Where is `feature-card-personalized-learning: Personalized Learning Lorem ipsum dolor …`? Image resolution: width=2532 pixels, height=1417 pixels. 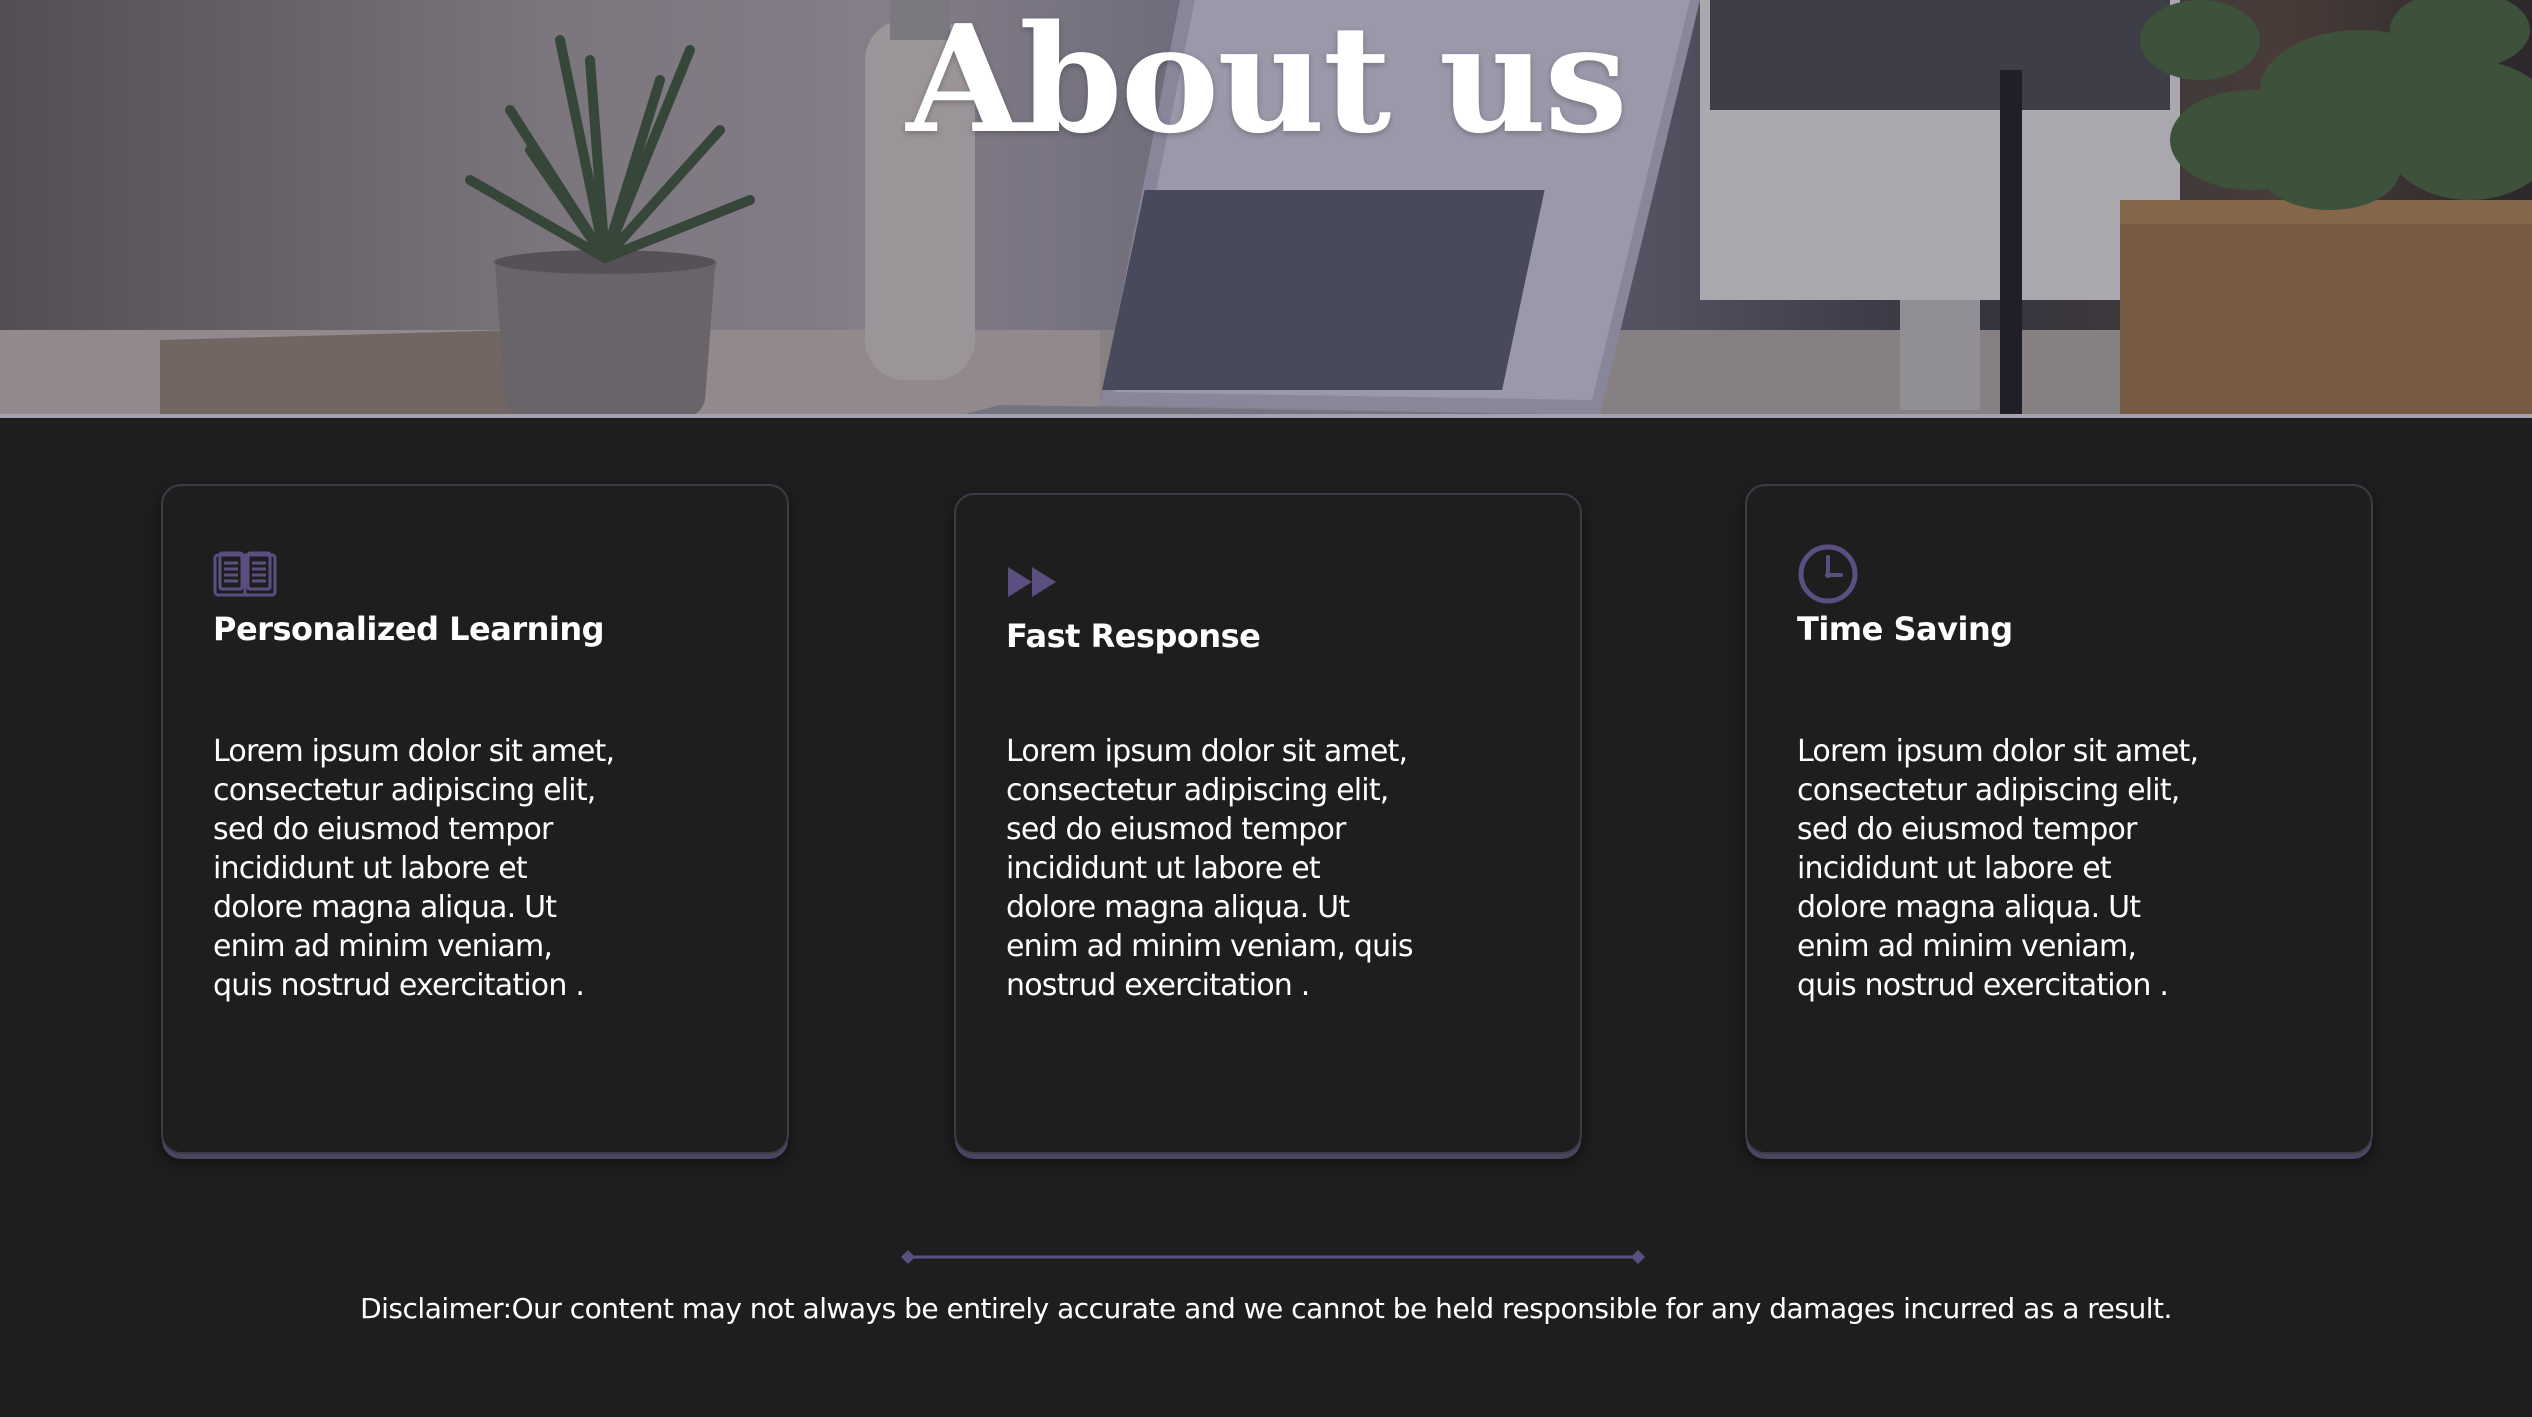
feature-card-personalized-learning: Personalized Learning Lorem ipsum dolor … is located at coordinates (475, 819).